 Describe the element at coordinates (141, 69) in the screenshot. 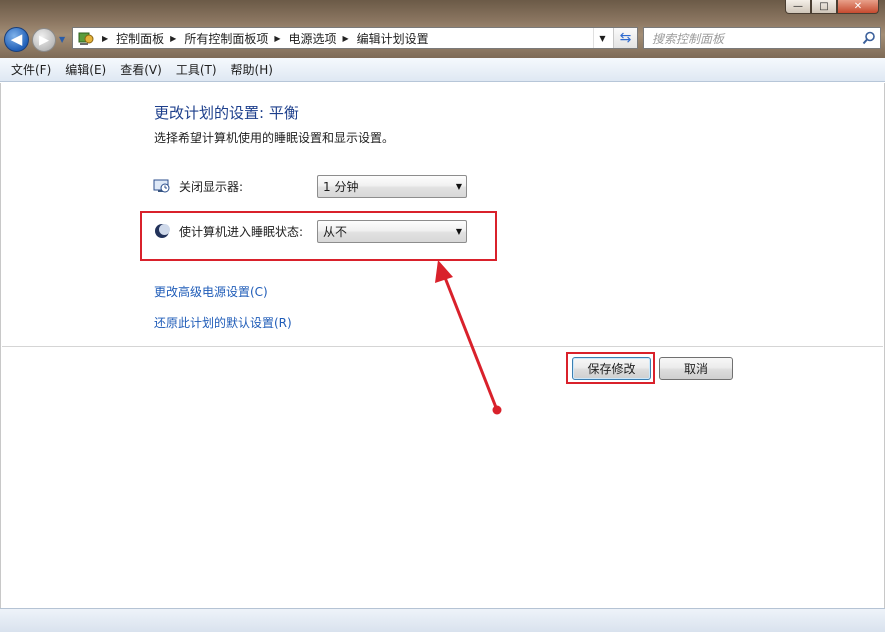

I see `menu-view: 查看(V)` at that location.